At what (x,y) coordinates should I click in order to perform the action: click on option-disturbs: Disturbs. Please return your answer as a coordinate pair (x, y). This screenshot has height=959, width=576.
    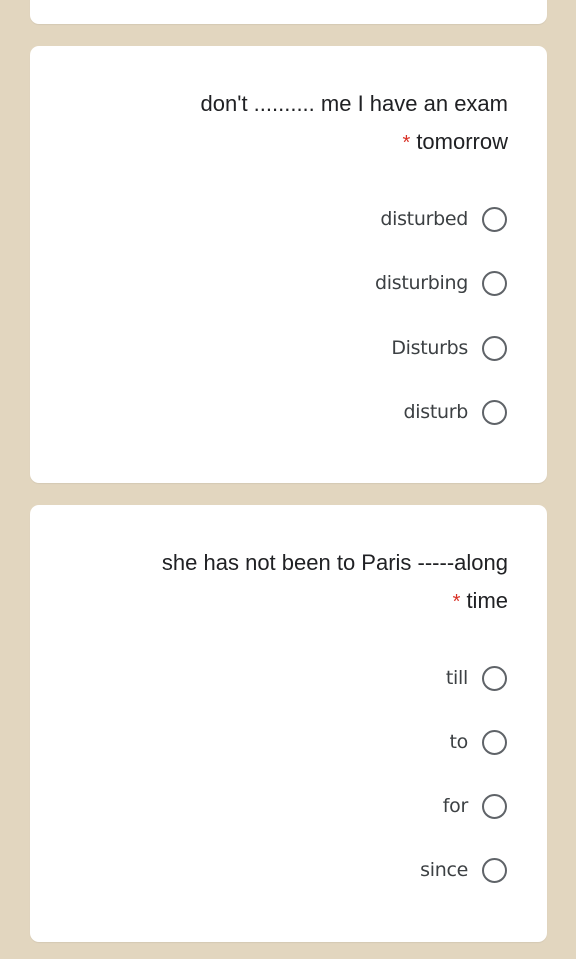
    Looking at the image, I should click on (449, 348).